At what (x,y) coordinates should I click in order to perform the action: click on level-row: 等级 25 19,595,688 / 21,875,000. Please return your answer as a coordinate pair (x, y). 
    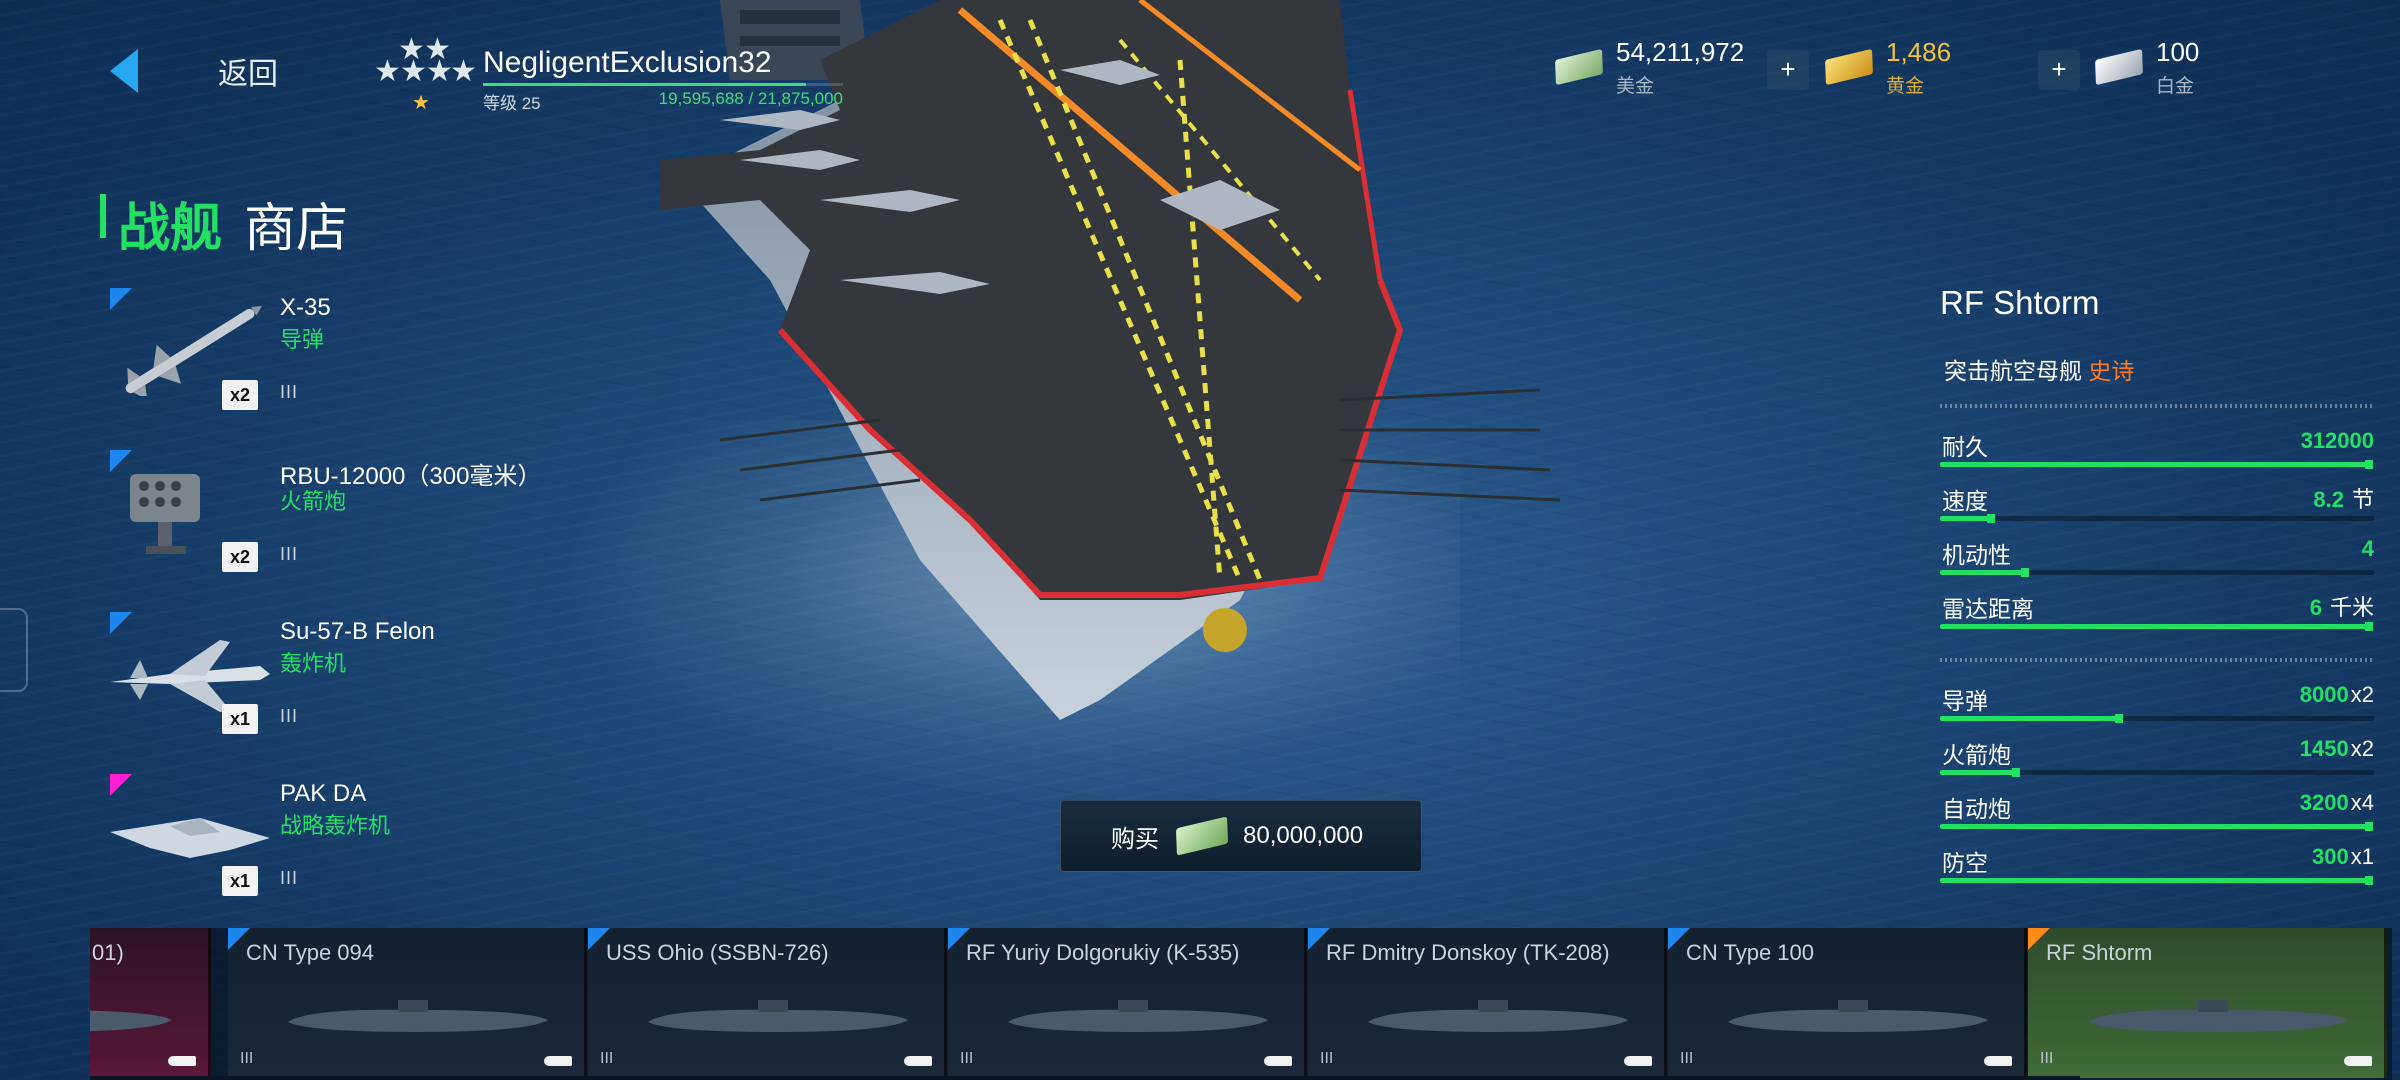
    Looking at the image, I should click on (663, 101).